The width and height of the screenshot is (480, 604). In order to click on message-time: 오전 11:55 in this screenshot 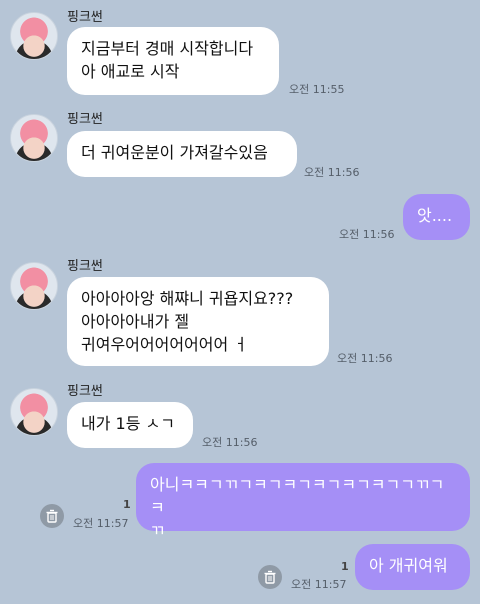, I will do `click(317, 89)`.